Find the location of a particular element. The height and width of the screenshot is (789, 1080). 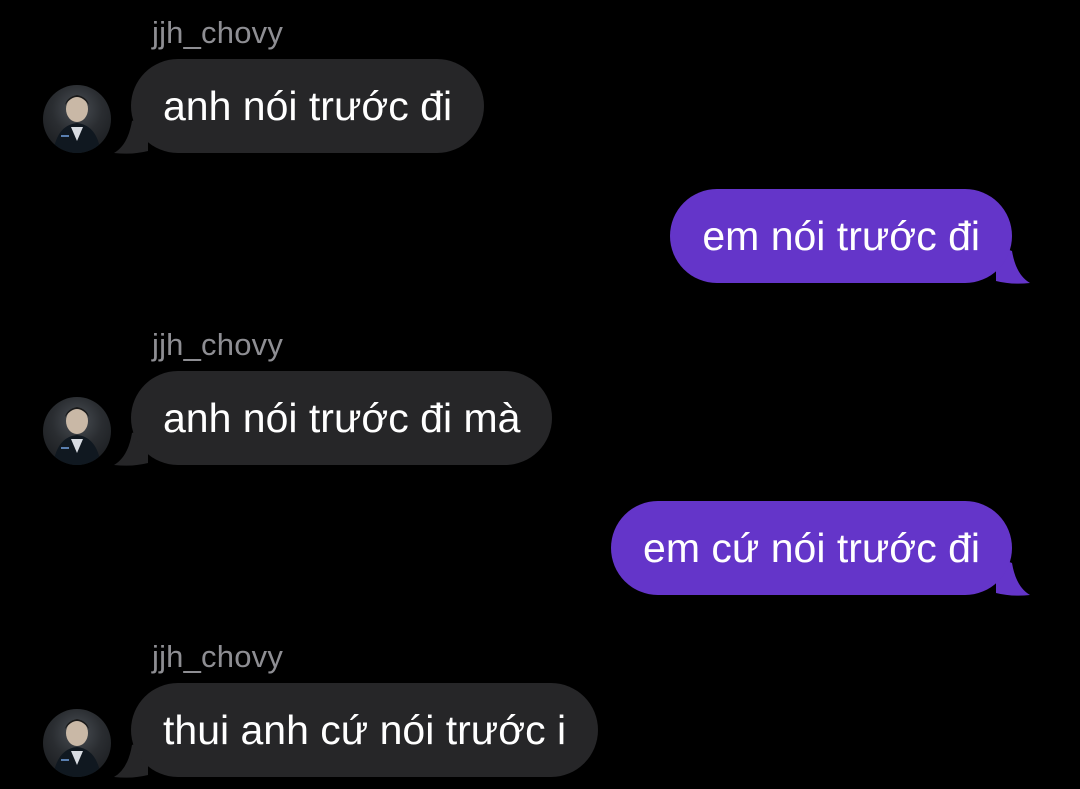

outgoing-message-bubble: em nói trước đi is located at coordinates (841, 236).